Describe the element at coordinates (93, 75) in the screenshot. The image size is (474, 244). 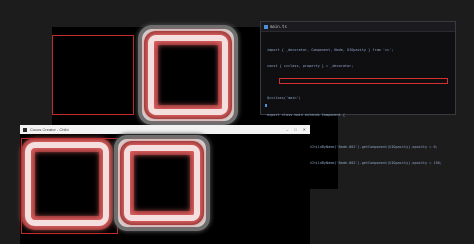
I see `selected-node-outline` at that location.